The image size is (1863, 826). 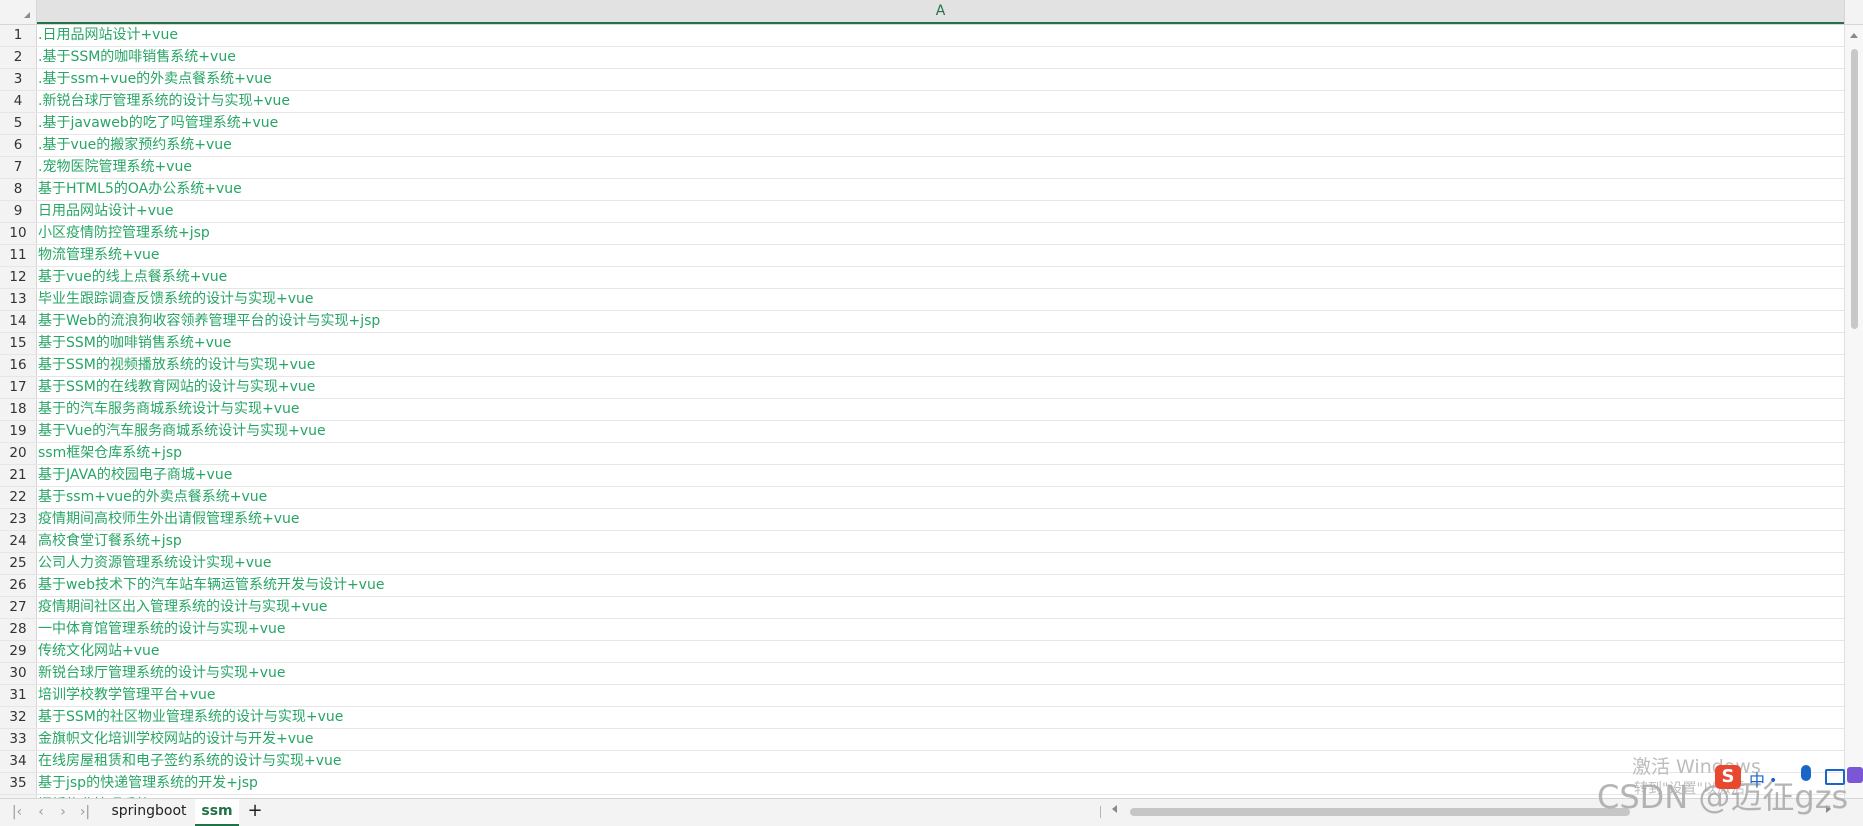 I want to click on row-number: 19, so click(x=18, y=431).